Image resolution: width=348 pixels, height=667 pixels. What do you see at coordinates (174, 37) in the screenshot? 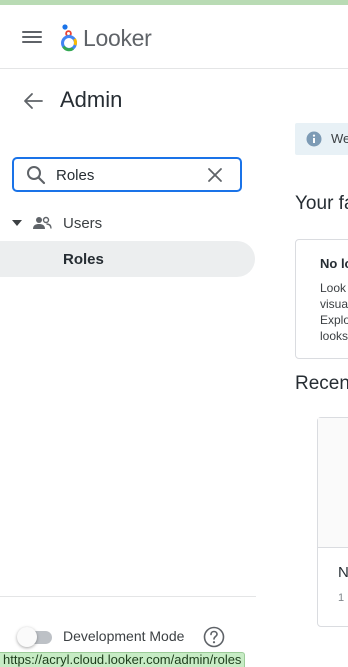
I see `top-header: Looker` at bounding box center [174, 37].